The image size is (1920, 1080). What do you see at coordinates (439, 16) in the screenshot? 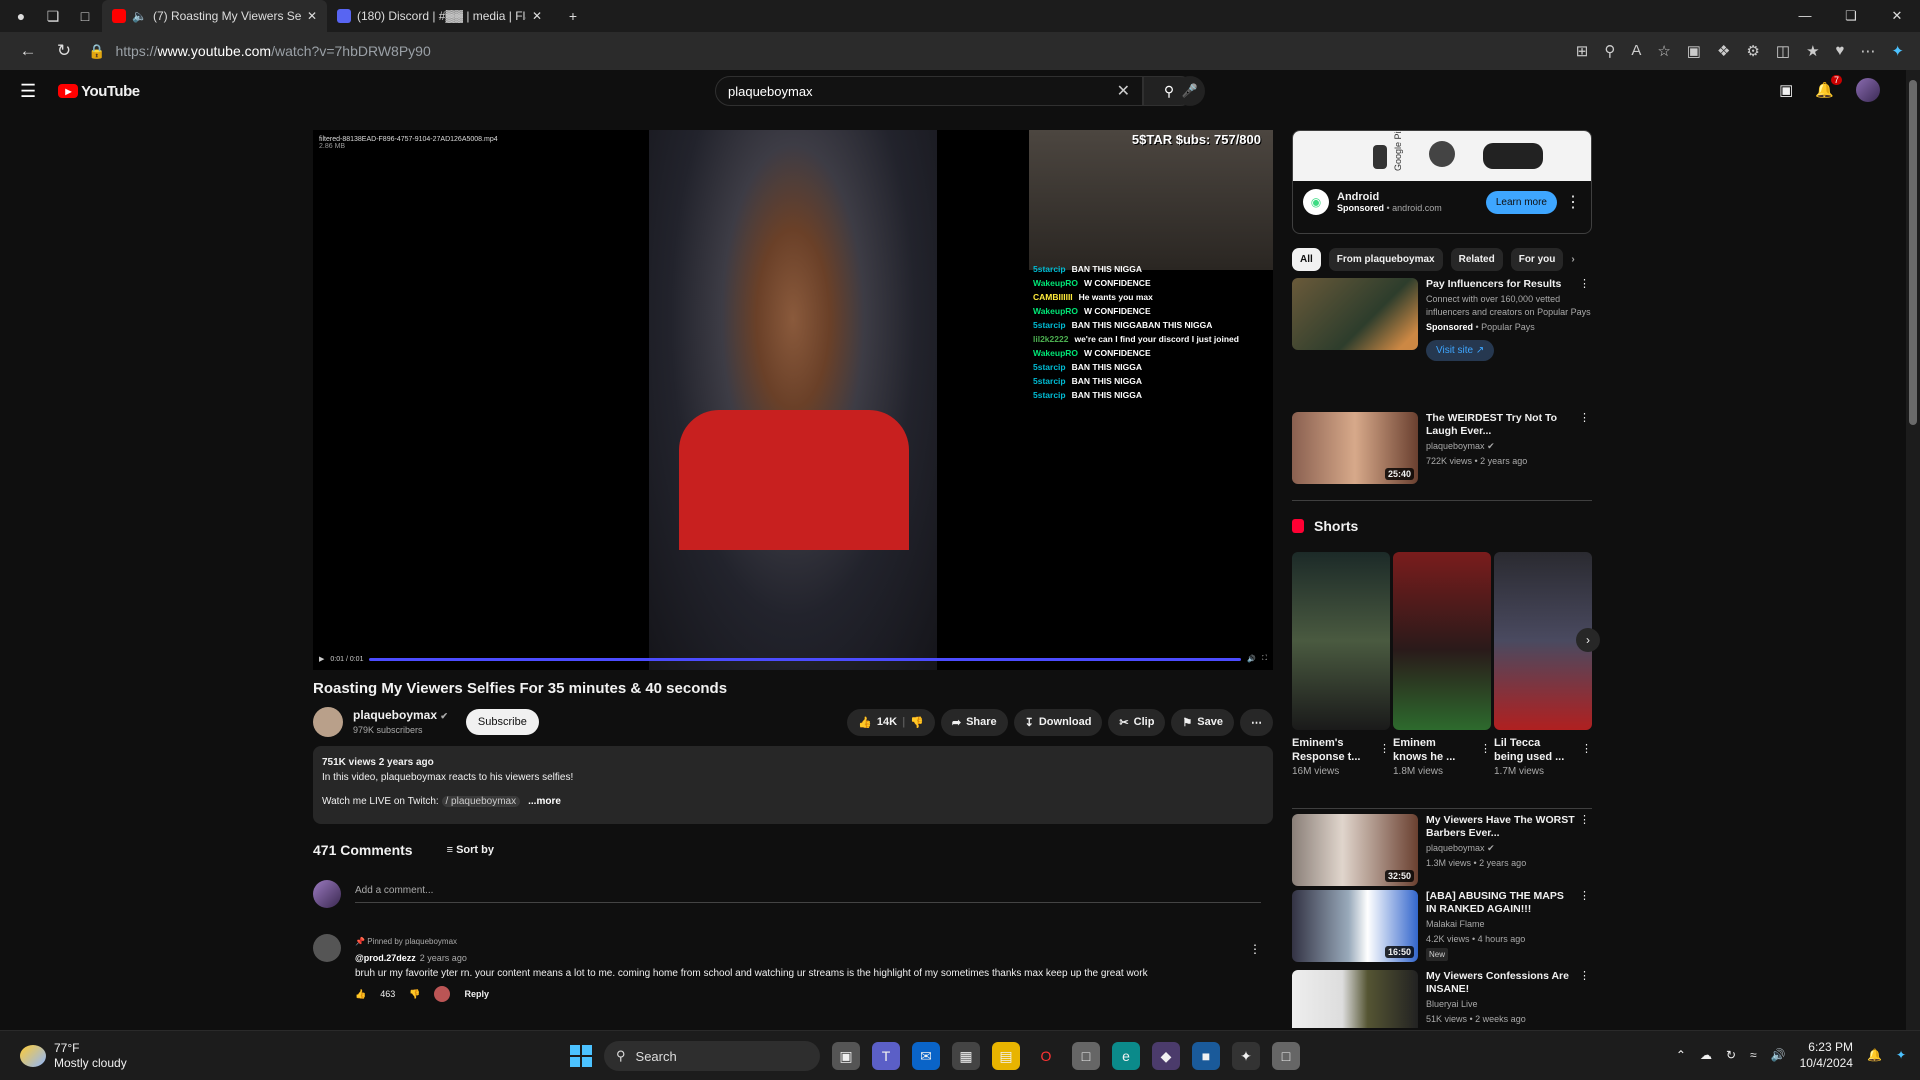
I see `tab-discord: (180) Discord | #▓▓ | media | Fla ✕` at bounding box center [439, 16].